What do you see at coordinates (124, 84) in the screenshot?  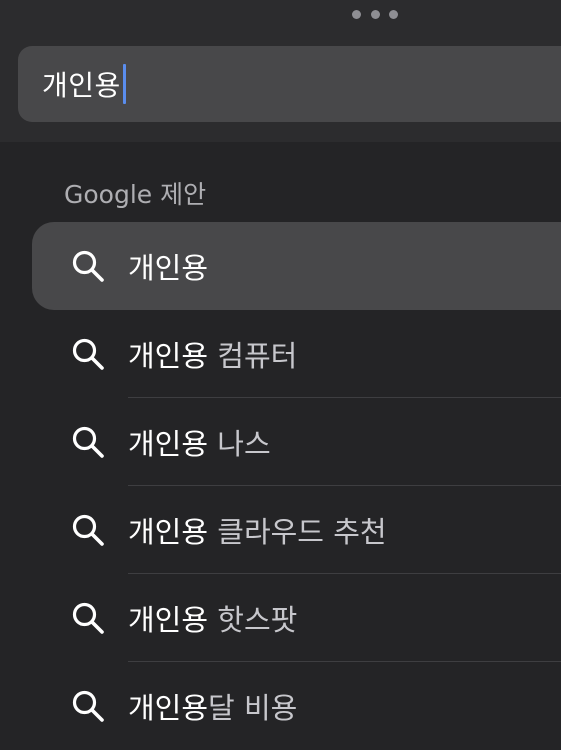 I see `text-caret` at bounding box center [124, 84].